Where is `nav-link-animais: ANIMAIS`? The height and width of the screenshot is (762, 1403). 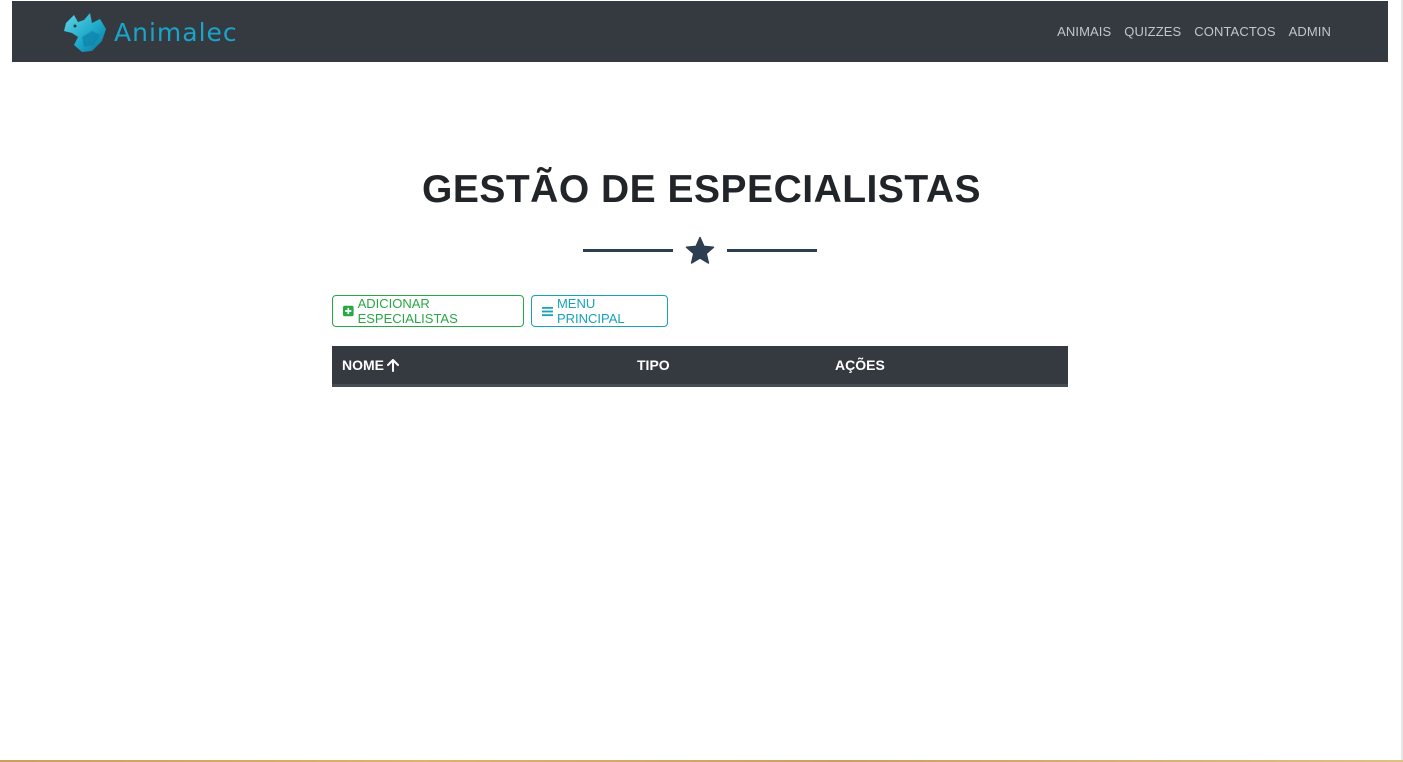 nav-link-animais: ANIMAIS is located at coordinates (1084, 31).